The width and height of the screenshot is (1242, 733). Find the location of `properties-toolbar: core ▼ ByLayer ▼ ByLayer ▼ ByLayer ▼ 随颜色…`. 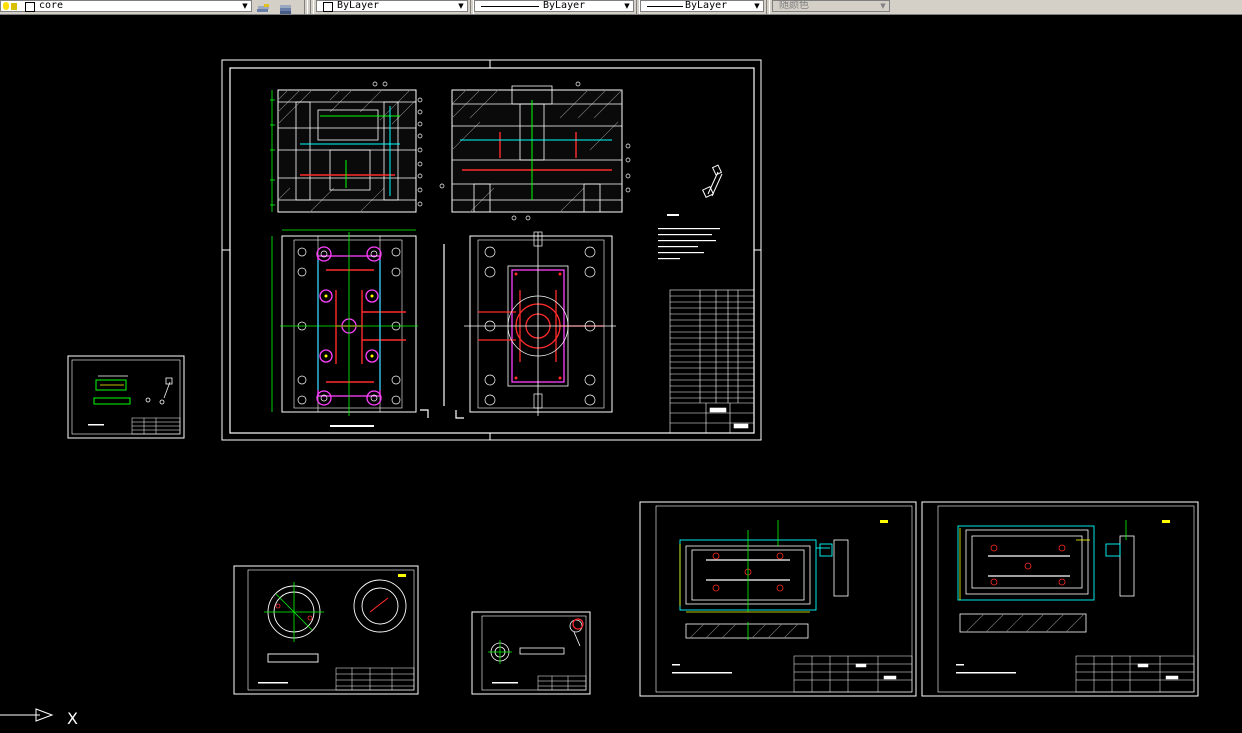

properties-toolbar: core ▼ ByLayer ▼ ByLayer ▼ ByLayer ▼ 随颜色… is located at coordinates (621, 7).